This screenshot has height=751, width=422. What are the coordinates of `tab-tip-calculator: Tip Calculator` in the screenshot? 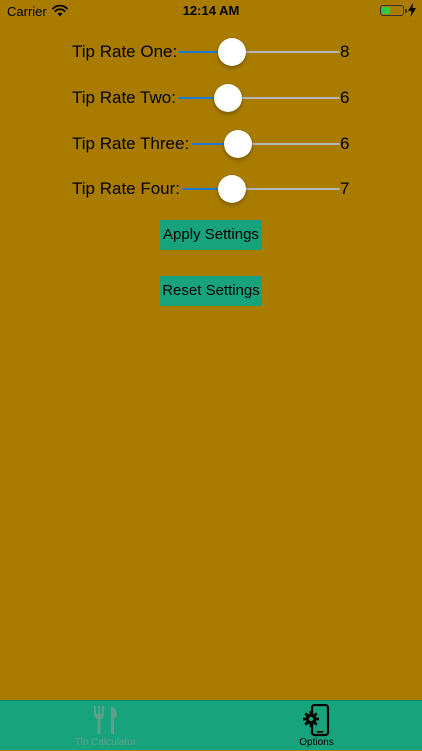 It's located at (105, 726).